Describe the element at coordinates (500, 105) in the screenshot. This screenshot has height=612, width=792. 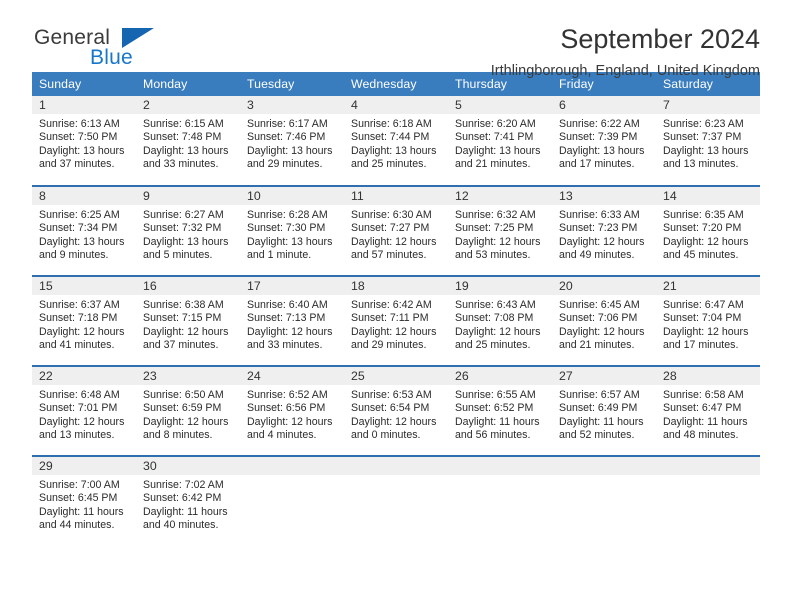
I see `day-number: 5` at that location.